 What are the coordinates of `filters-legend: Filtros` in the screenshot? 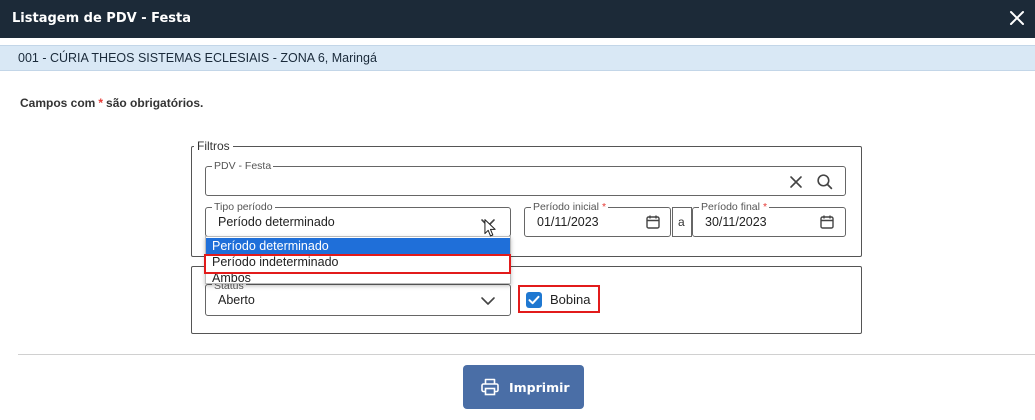 It's located at (213, 146).